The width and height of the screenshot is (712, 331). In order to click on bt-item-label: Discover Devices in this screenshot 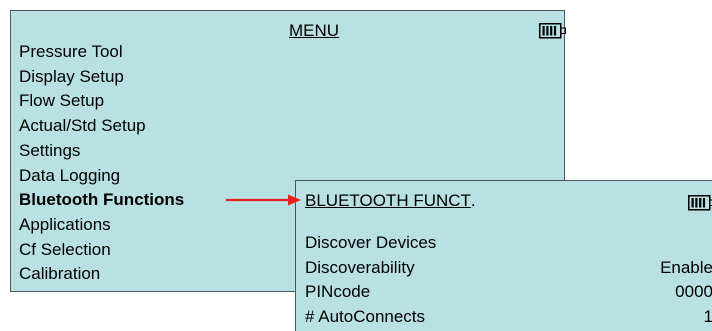, I will do `click(371, 242)`.